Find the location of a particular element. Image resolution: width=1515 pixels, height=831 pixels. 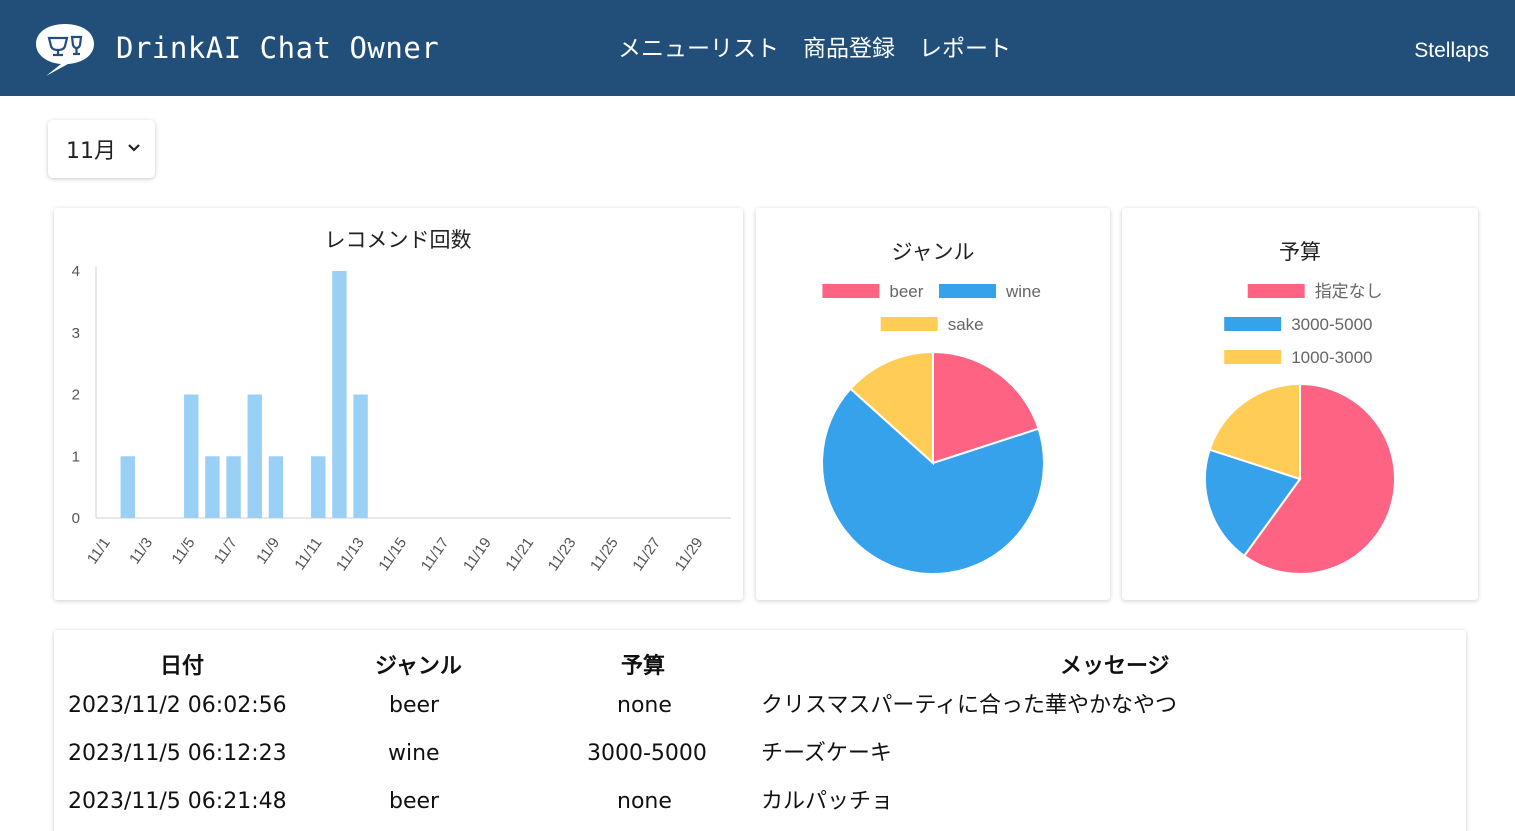

table-row: 2023/11/5 06:12:23 wine 3000-5000 チーズケーキ is located at coordinates (760, 754).